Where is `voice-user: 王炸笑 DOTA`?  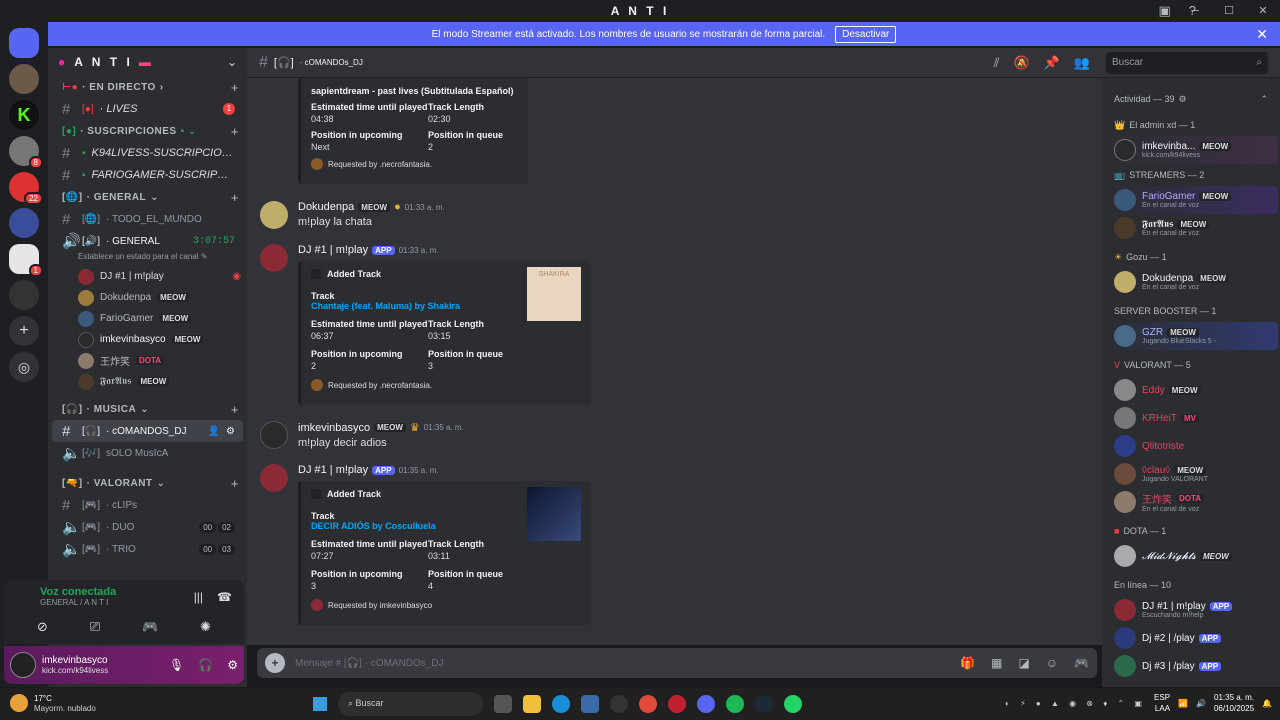 voice-user: 王炸笑 DOTA is located at coordinates (147, 360).